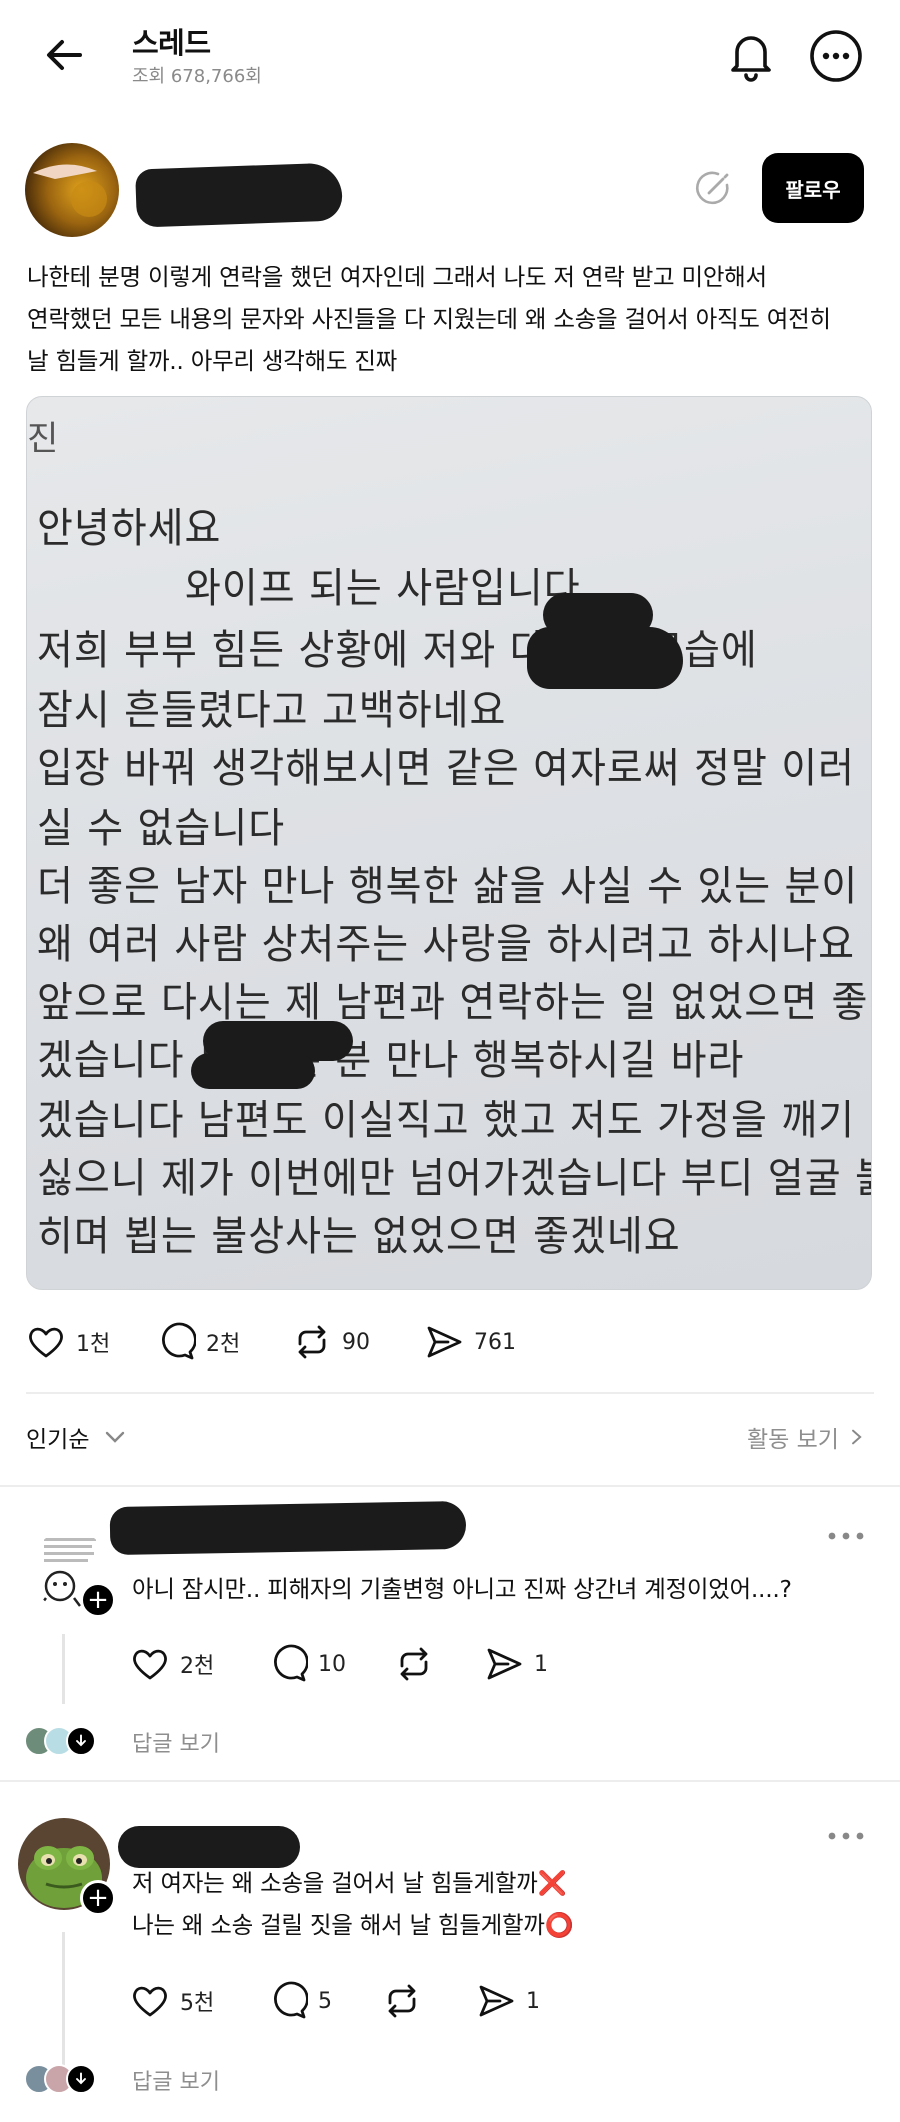  I want to click on comment-like-count: 2천, so click(197, 1666).